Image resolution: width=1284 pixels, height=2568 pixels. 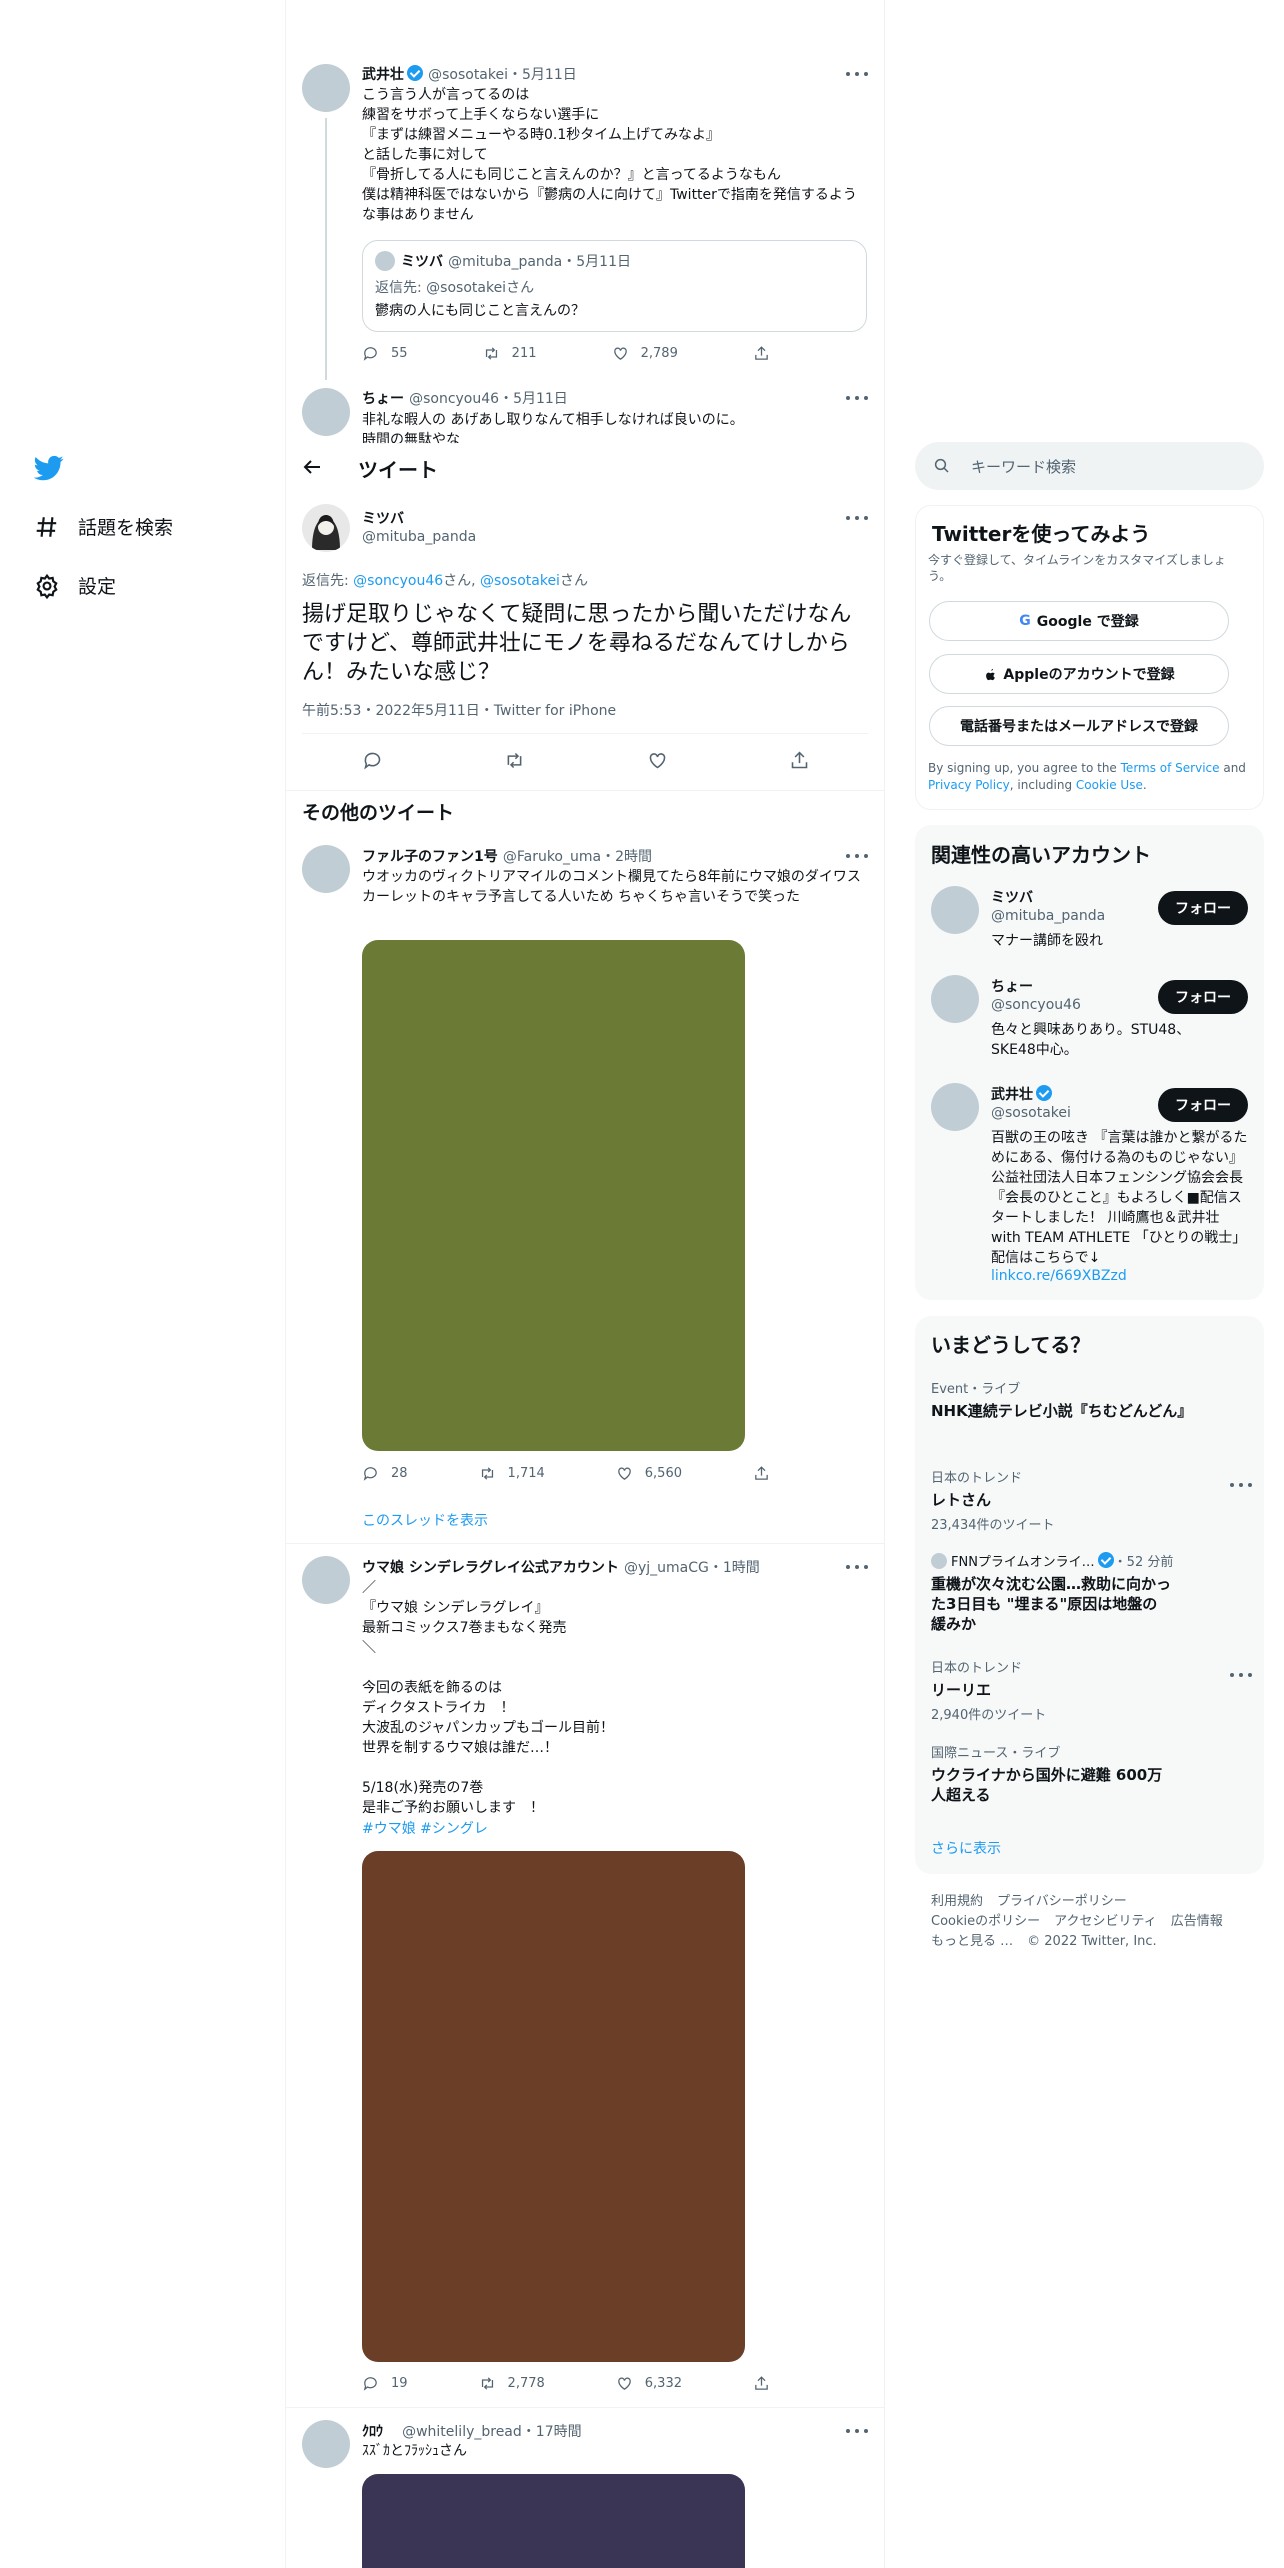 I want to click on reply-button: 19, so click(x=385, y=2383).